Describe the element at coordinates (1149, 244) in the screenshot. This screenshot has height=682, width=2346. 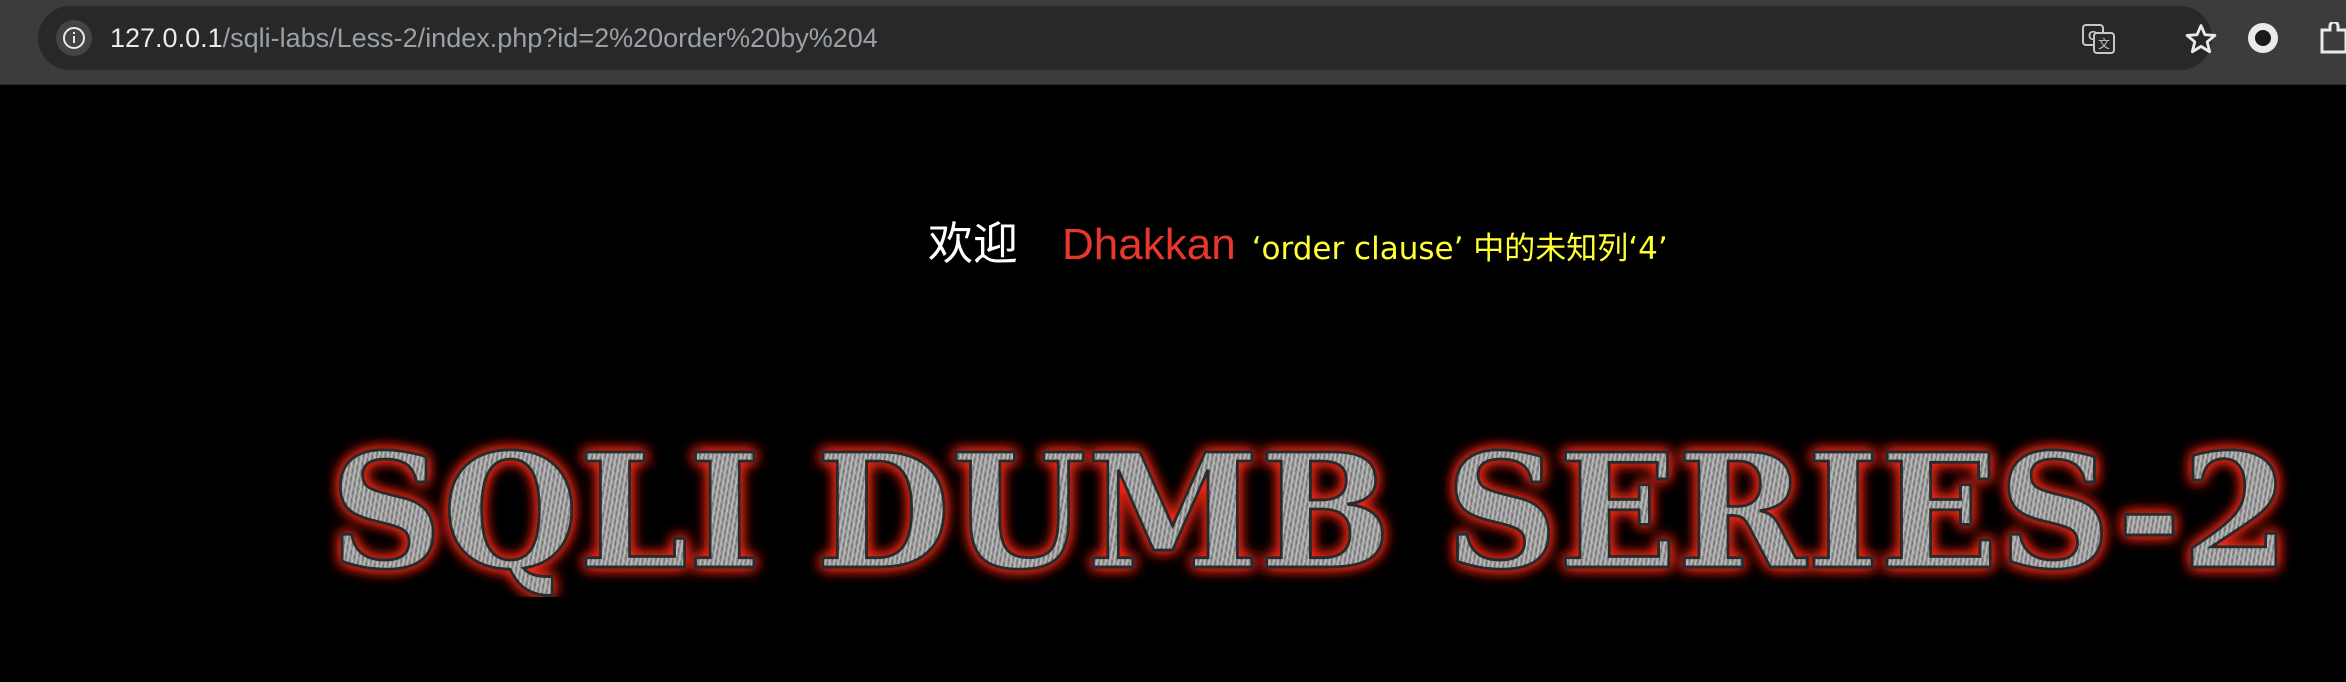
I see `username: Dhakkan` at that location.